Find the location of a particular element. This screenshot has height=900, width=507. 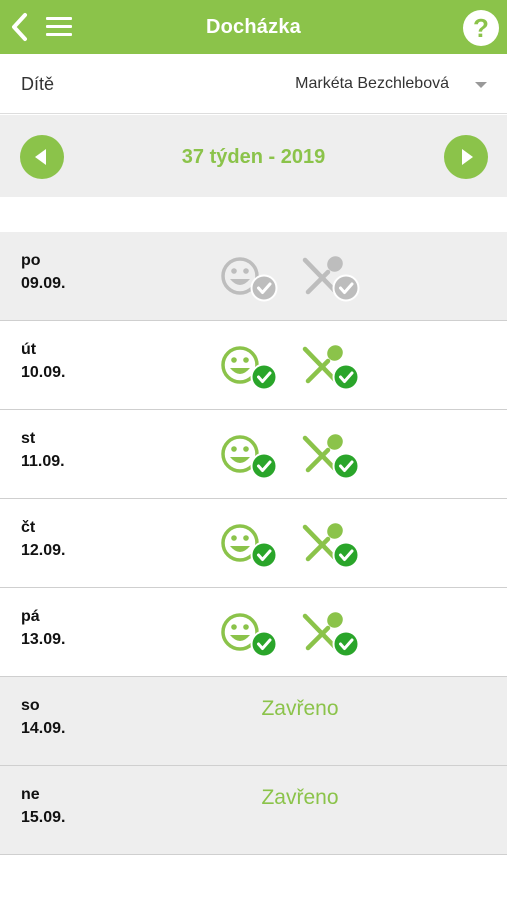

day-name: po is located at coordinates (31, 260).